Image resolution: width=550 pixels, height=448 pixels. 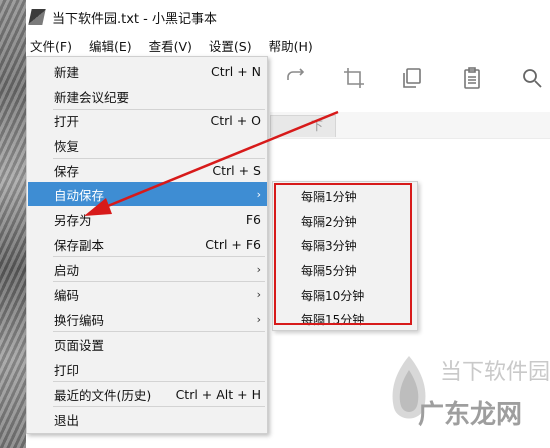 I want to click on desktop-background, so click(x=13, y=224).